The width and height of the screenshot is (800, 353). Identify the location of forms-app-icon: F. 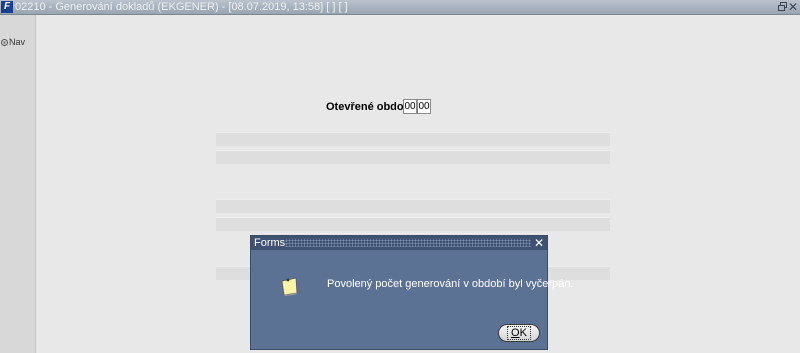
(7, 7).